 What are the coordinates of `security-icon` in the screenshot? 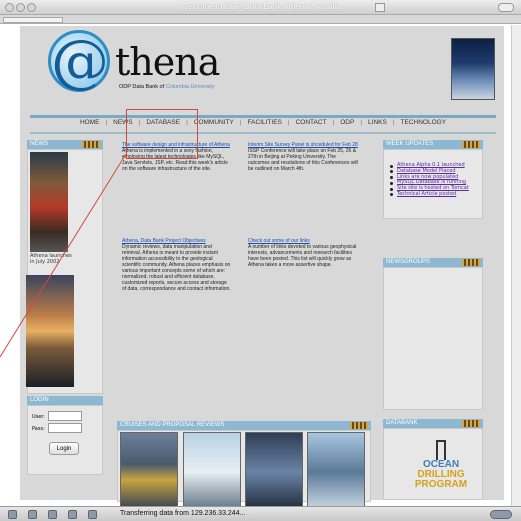 It's located at (501, 514).